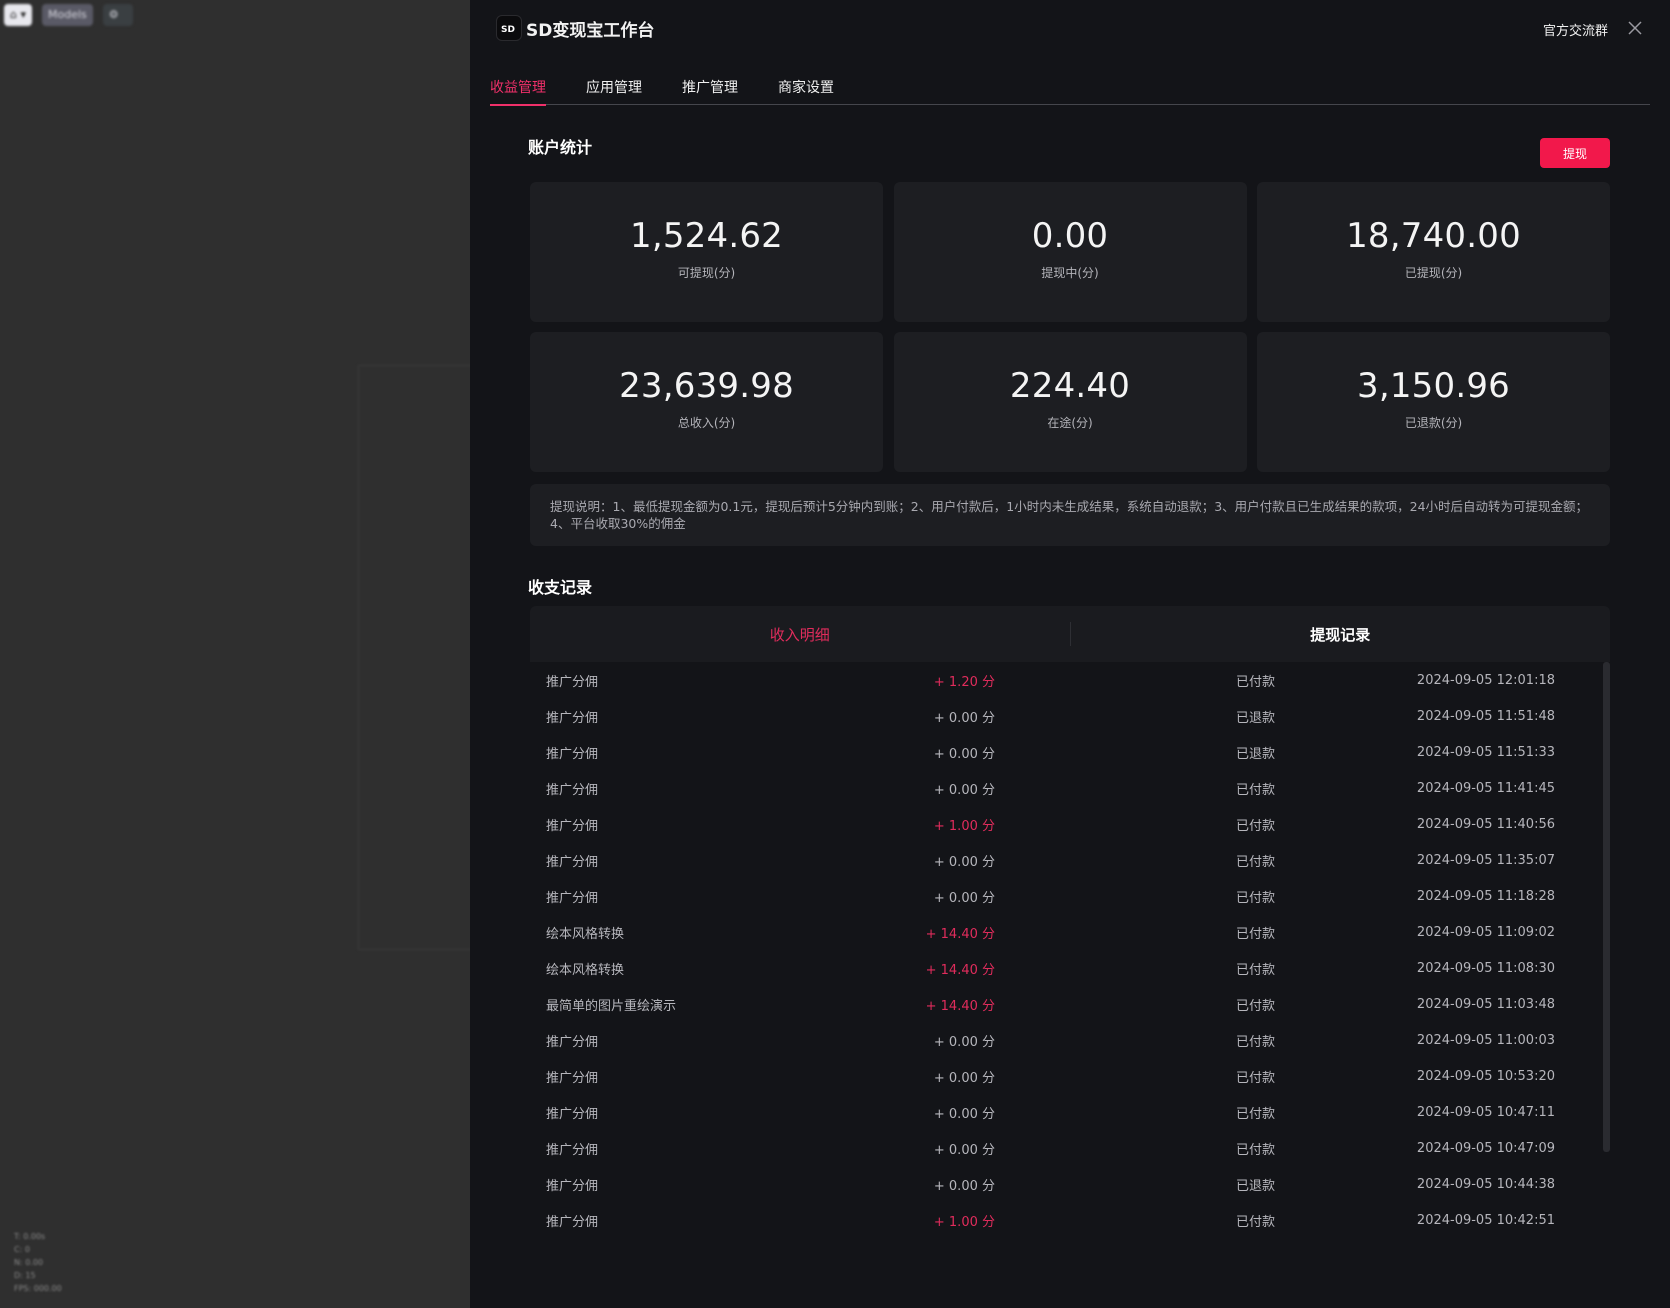 Image resolution: width=1670 pixels, height=1308 pixels. I want to click on stat-label: 可提现(分), so click(706, 273).